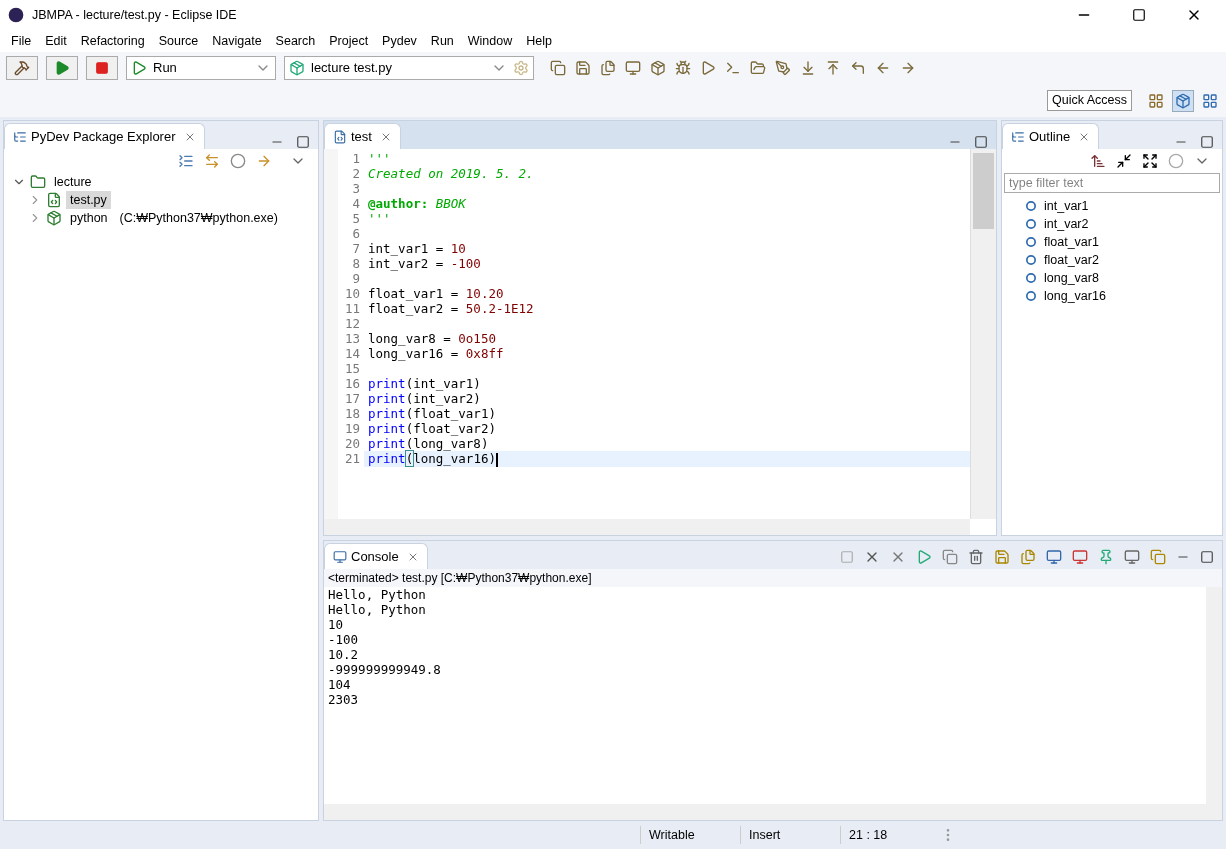 This screenshot has width=1226, height=849. What do you see at coordinates (1089, 100) in the screenshot?
I see `quick-access-field: Quick Access` at bounding box center [1089, 100].